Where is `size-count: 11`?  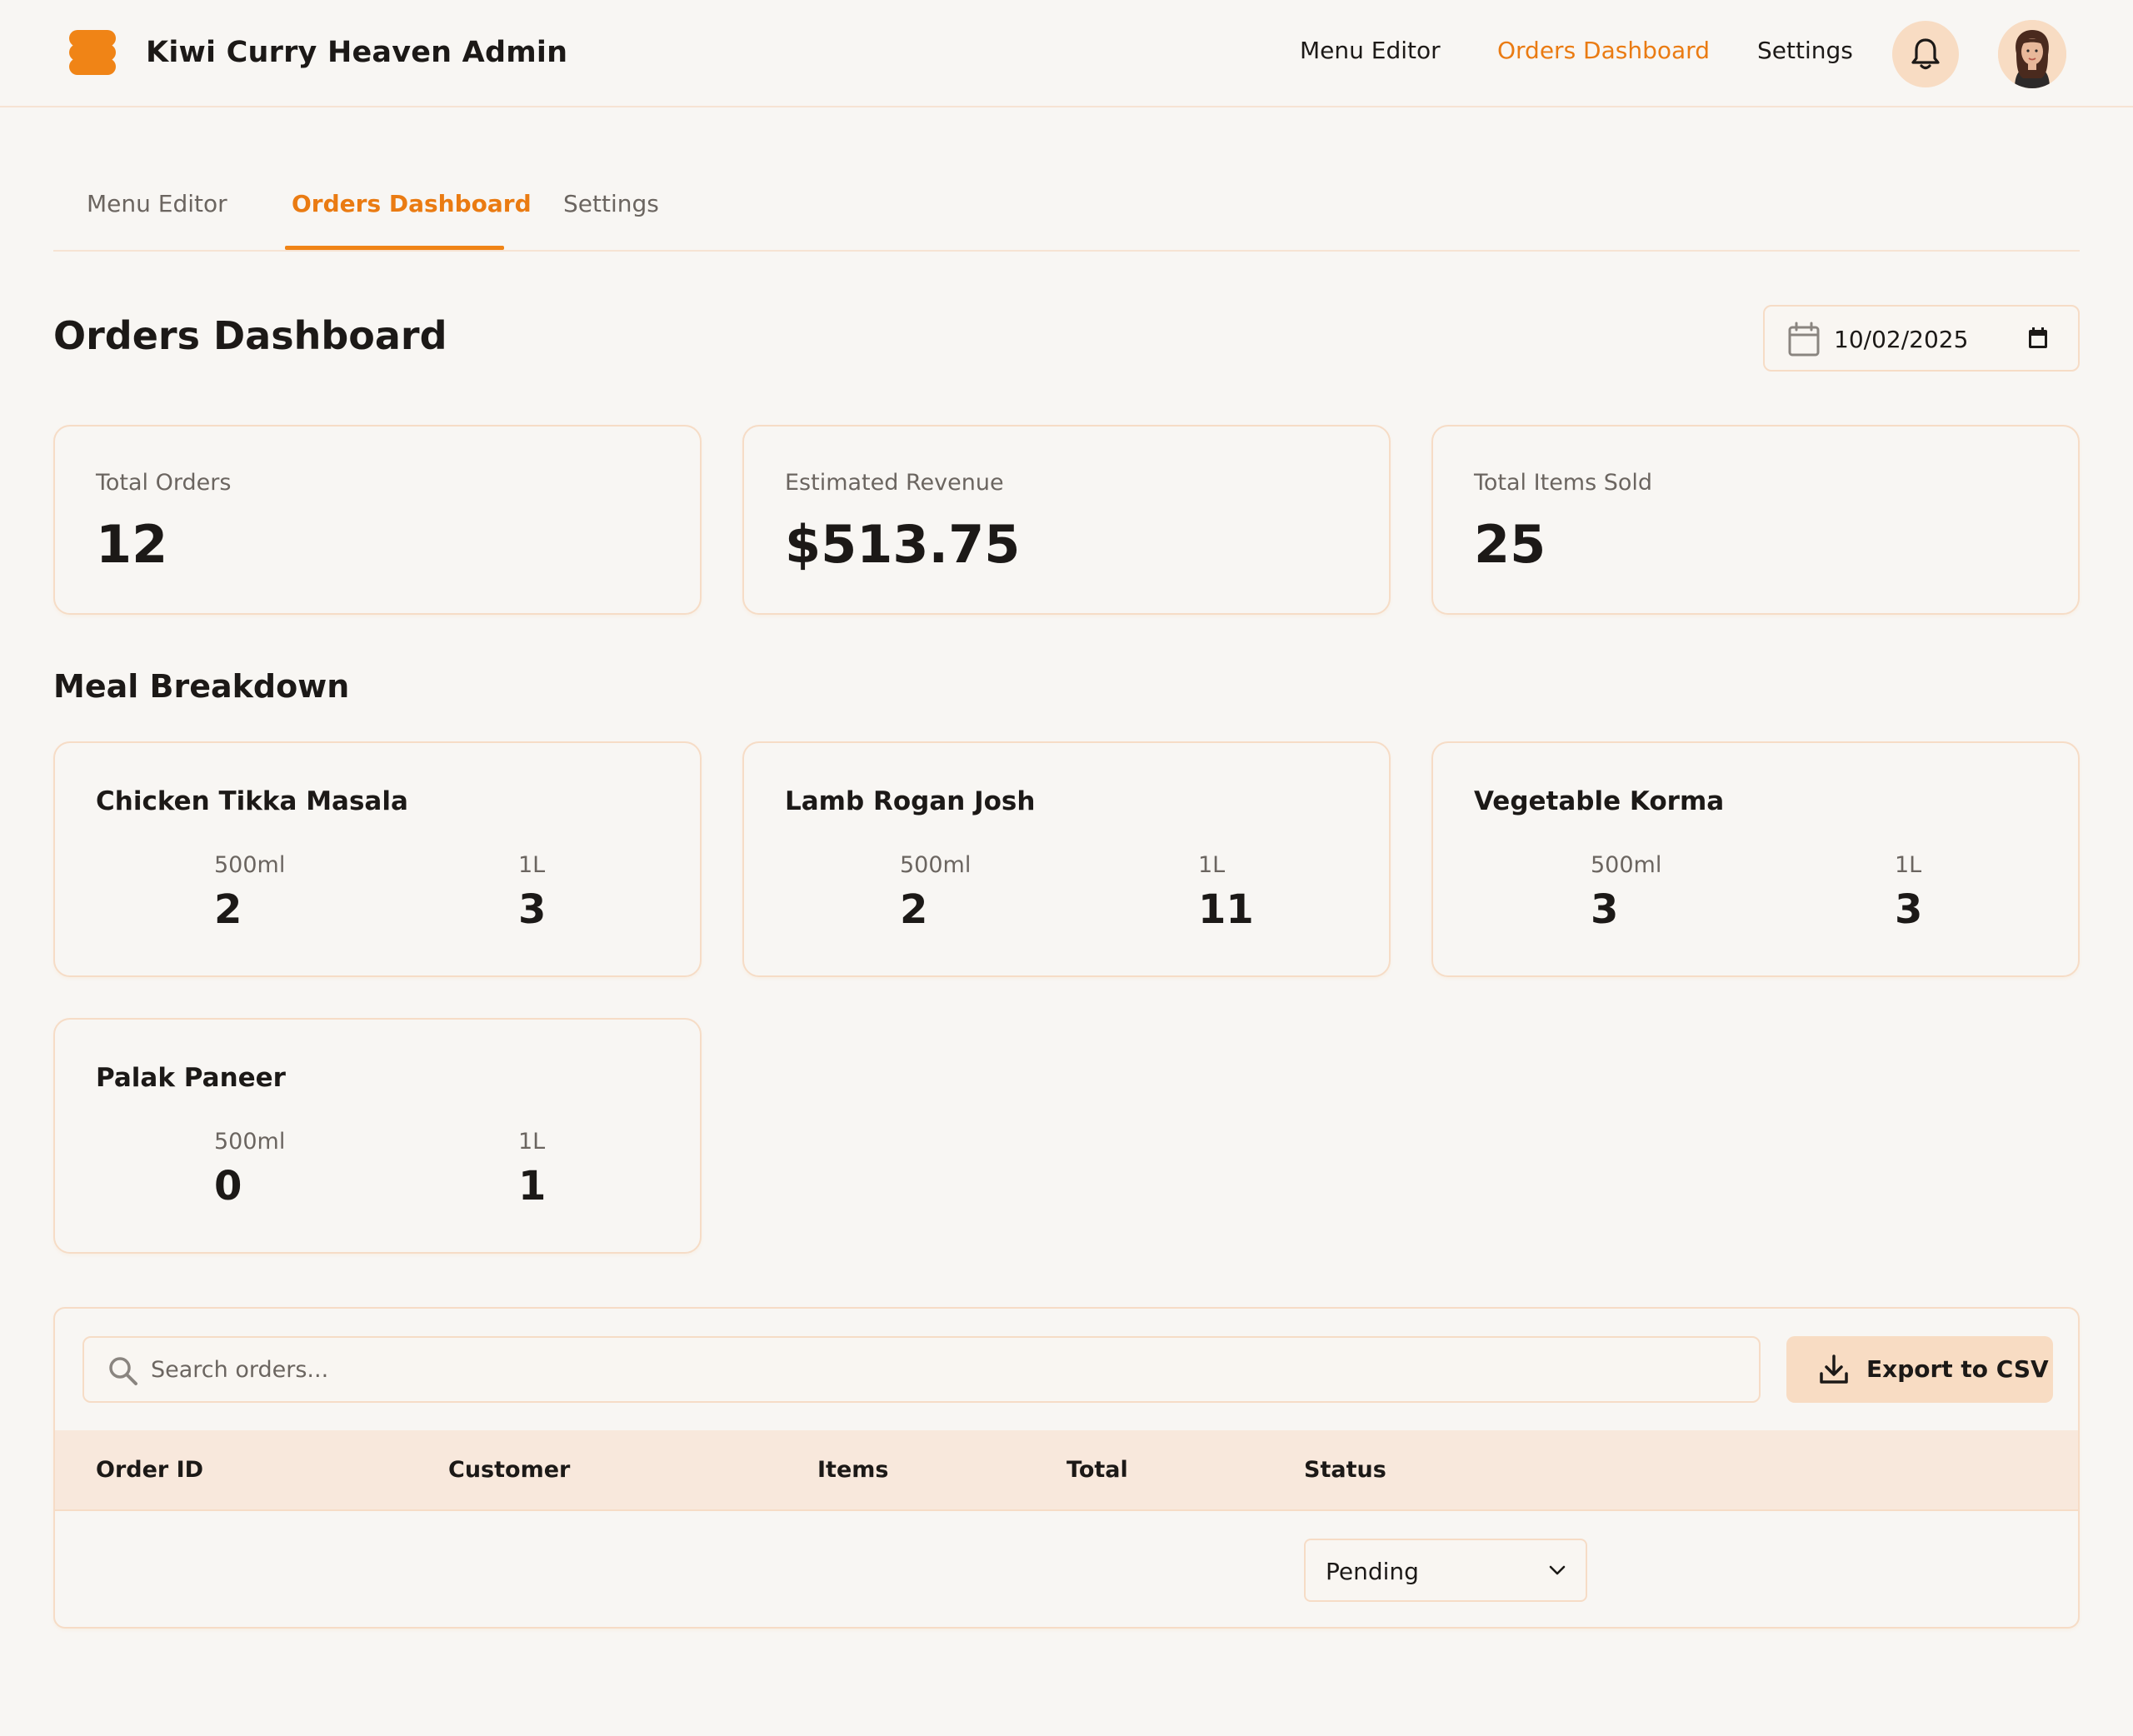
size-count: 11 is located at coordinates (1226, 909).